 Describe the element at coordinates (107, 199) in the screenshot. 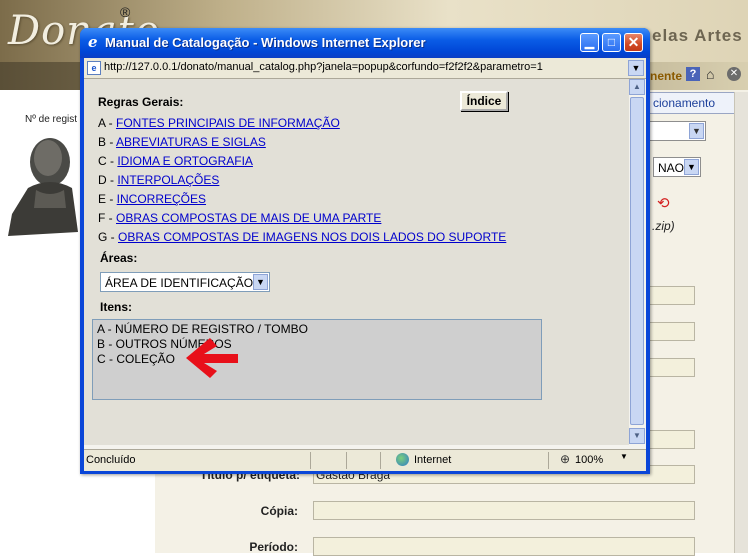

I see `rule-prefix: E -` at that location.